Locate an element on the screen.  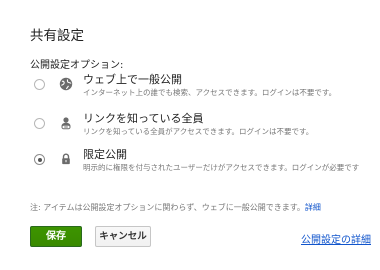
option-description: リンクを知っている全員がアクセスできます。ログインは不要です。 is located at coordinates (198, 131).